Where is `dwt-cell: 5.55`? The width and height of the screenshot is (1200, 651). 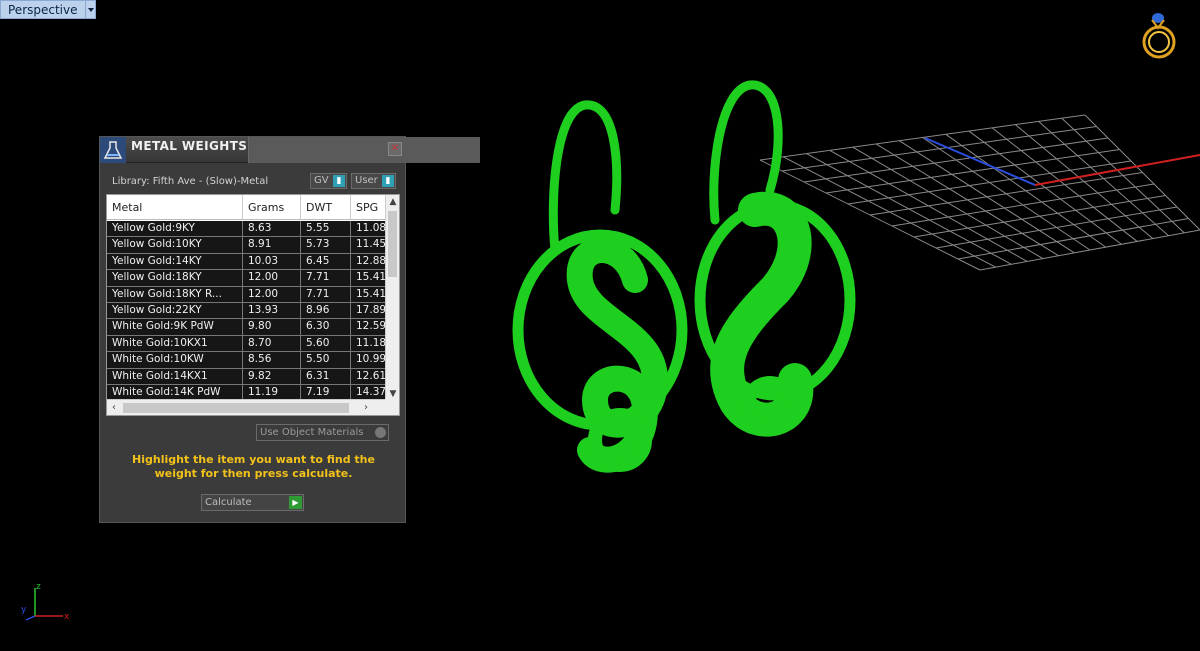
dwt-cell: 5.55 is located at coordinates (326, 229).